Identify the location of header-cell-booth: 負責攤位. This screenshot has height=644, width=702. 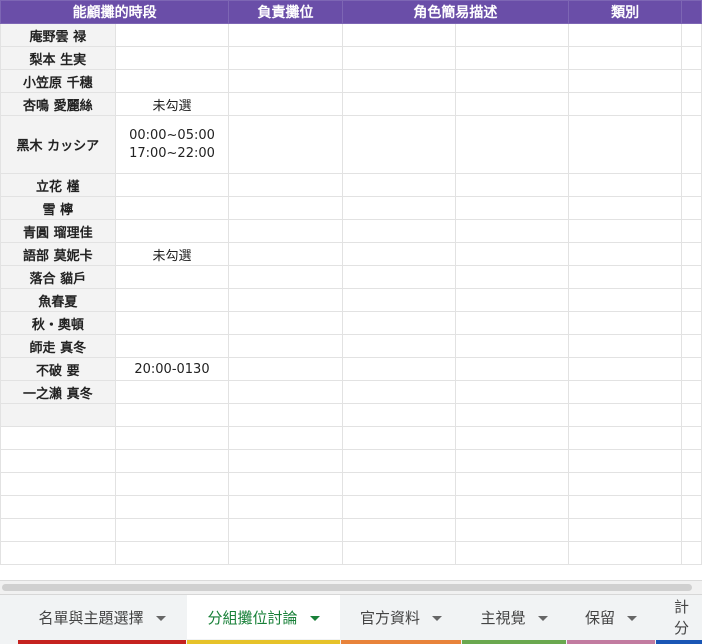
(285, 12).